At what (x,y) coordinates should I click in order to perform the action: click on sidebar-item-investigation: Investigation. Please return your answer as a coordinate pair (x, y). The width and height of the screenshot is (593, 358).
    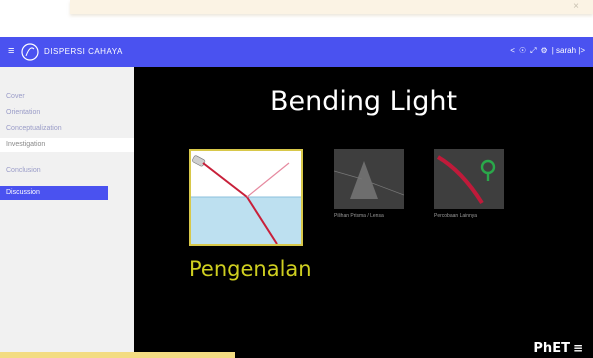
    Looking at the image, I should click on (67, 145).